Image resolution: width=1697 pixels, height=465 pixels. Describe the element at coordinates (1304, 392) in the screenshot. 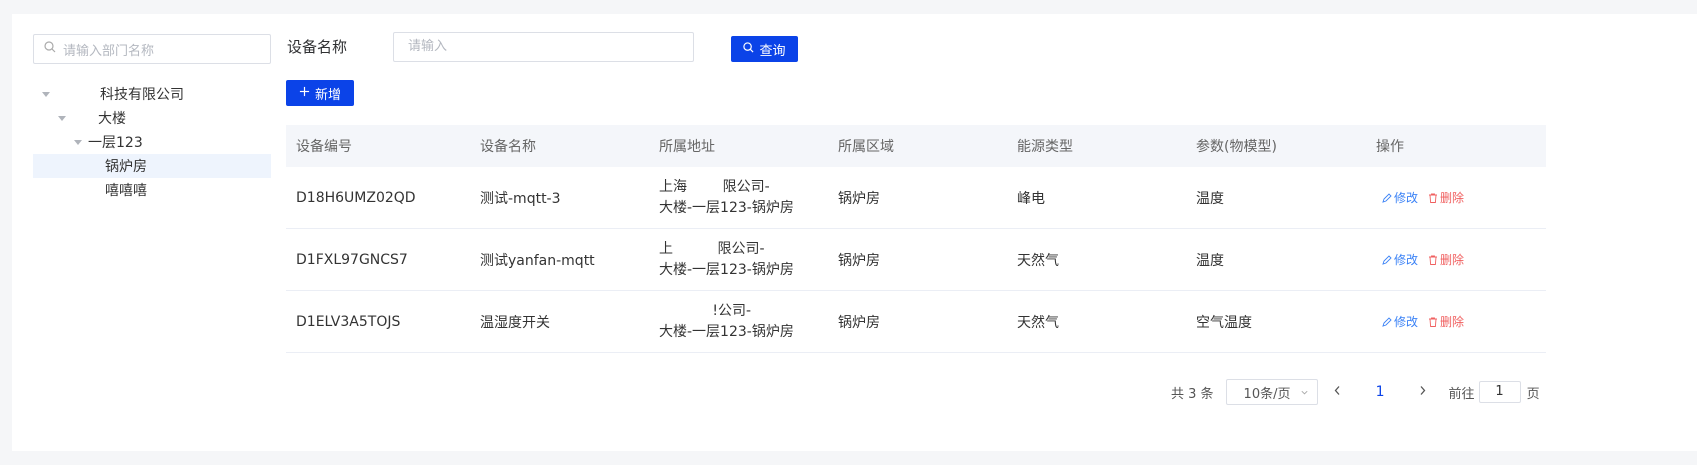

I see `chevron-down-icon` at that location.